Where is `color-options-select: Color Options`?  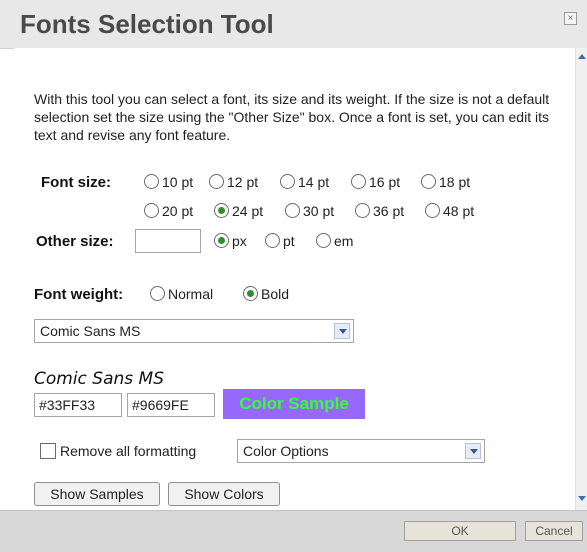 color-options-select: Color Options is located at coordinates (361, 451).